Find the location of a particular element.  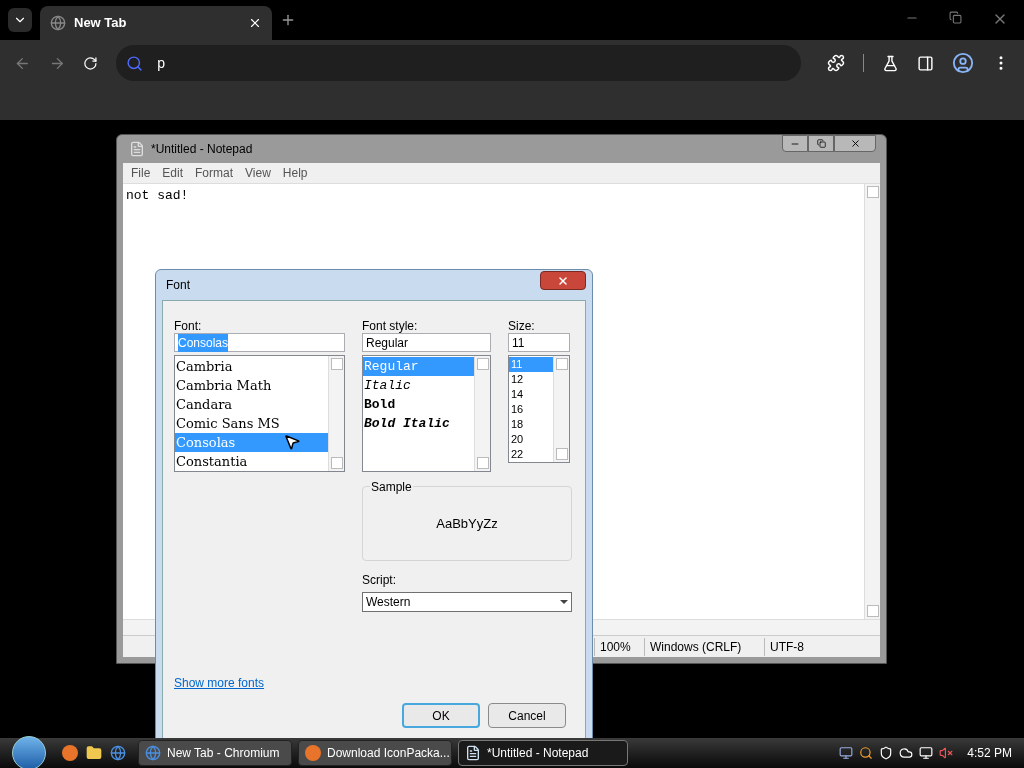

status-text: UTF-8 is located at coordinates (794, 646).